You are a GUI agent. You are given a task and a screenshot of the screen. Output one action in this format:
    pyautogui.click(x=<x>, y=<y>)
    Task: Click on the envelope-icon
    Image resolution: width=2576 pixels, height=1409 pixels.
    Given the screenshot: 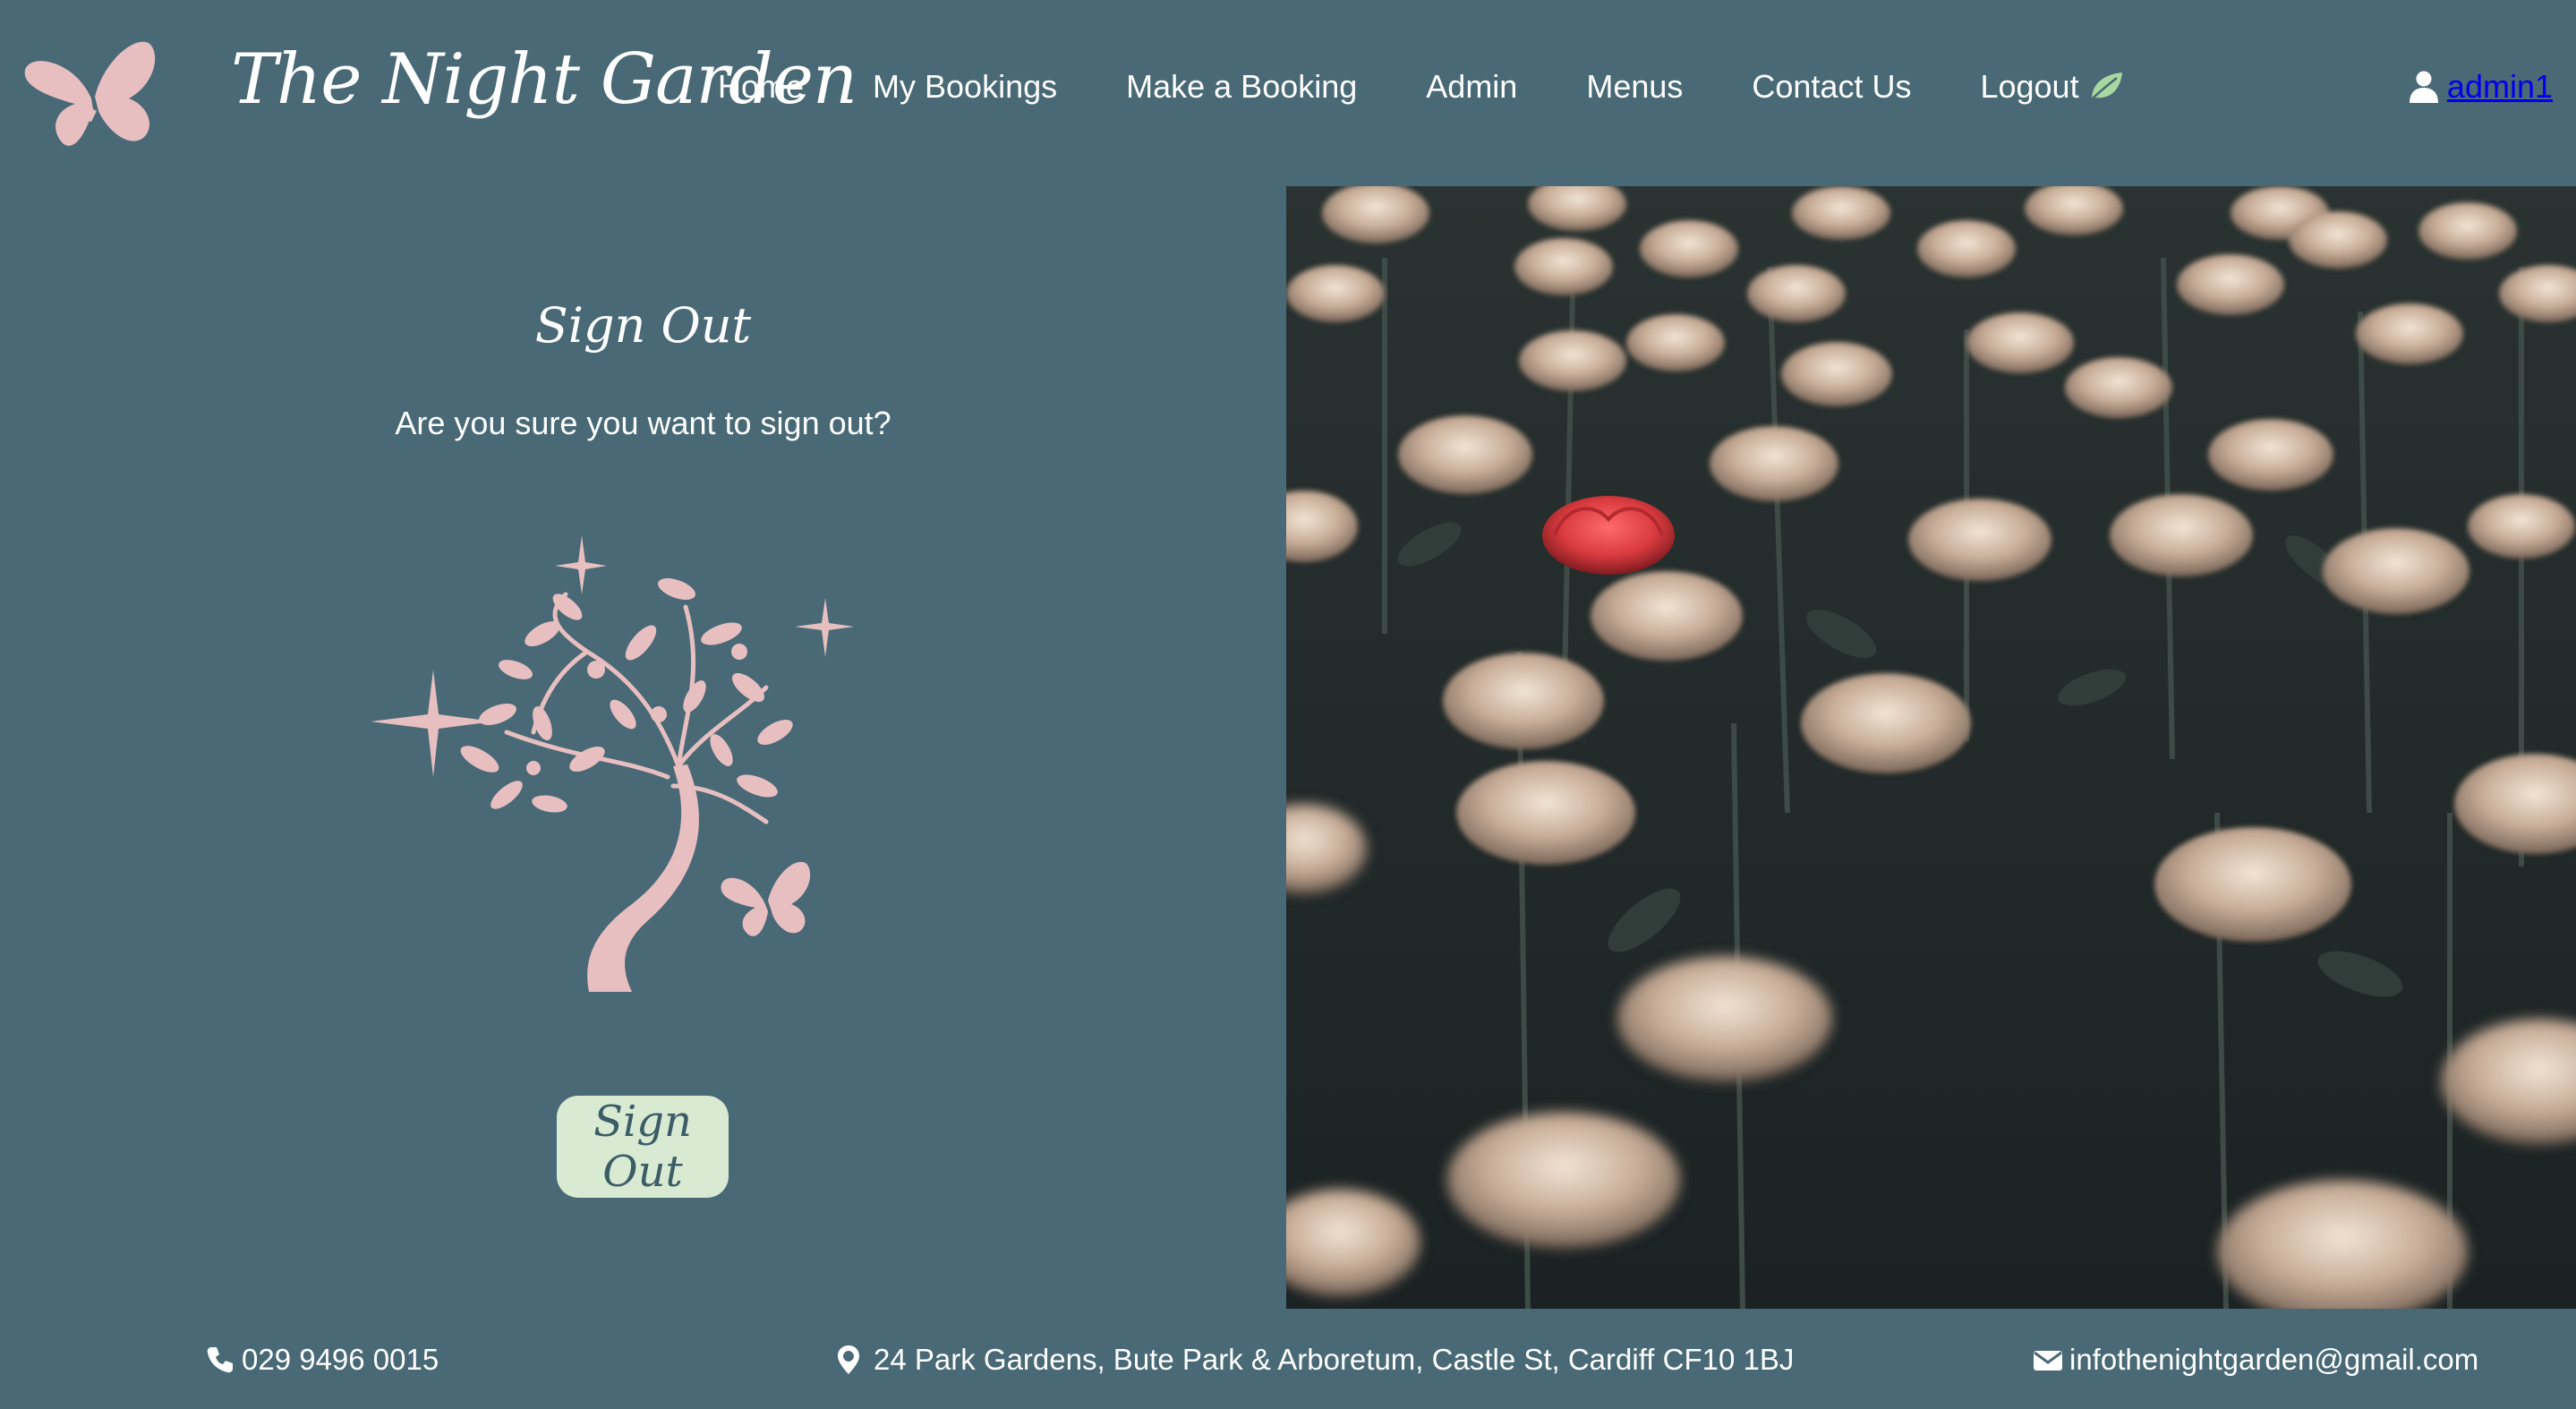 What is the action you would take?
    pyautogui.click(x=2048, y=1359)
    